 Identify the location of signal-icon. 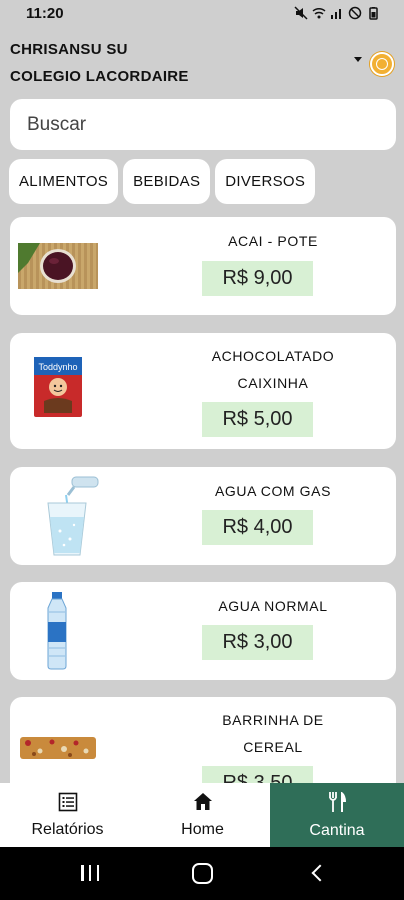
(337, 13).